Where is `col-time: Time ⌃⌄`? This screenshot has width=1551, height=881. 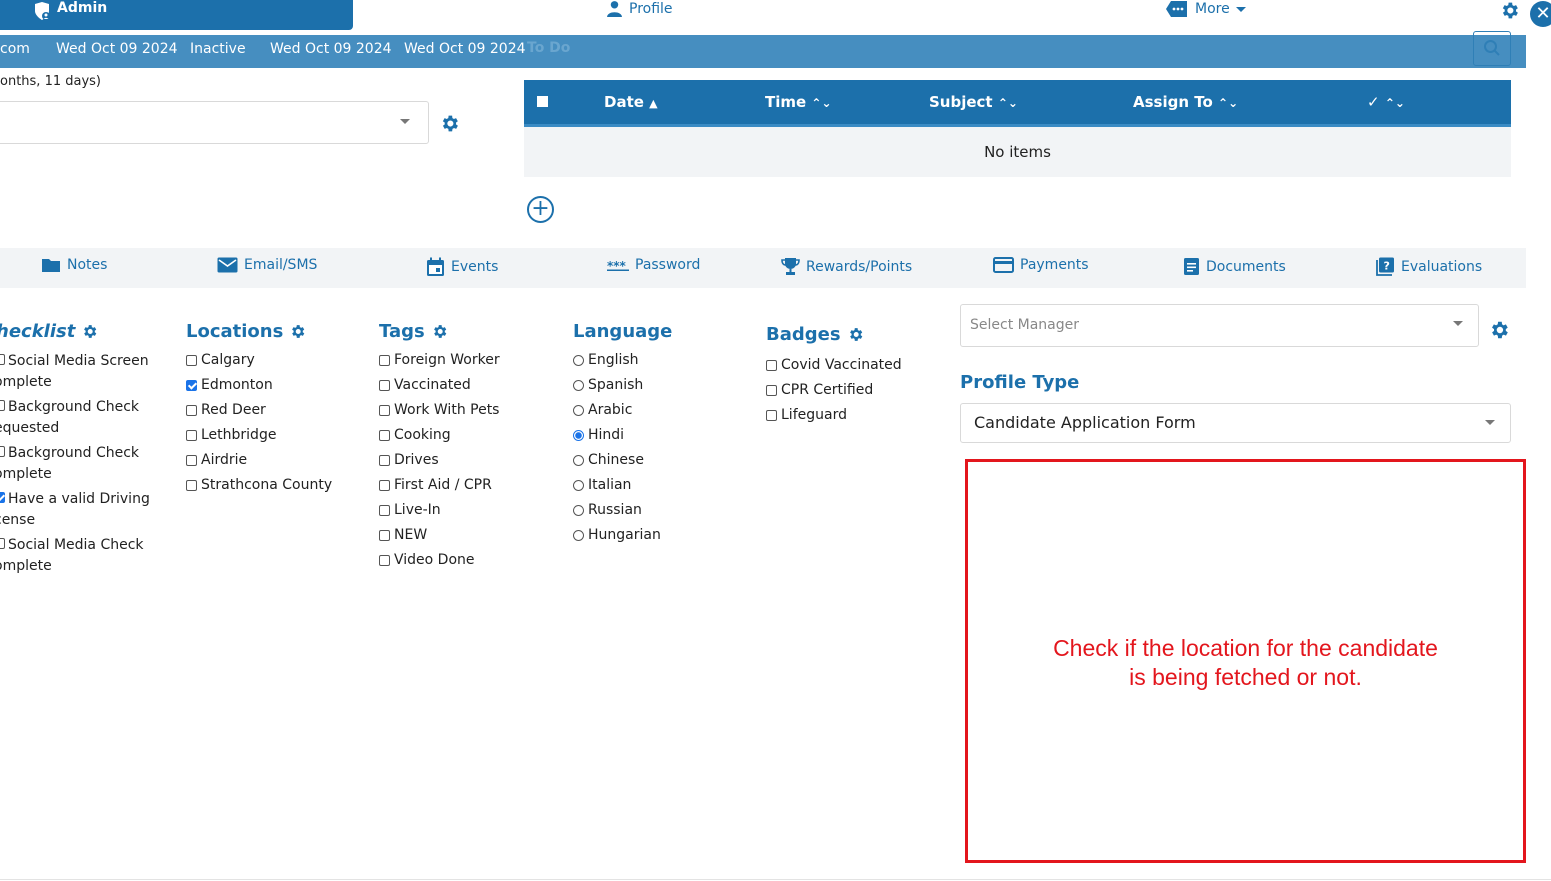
col-time: Time ⌃⌄ is located at coordinates (798, 102).